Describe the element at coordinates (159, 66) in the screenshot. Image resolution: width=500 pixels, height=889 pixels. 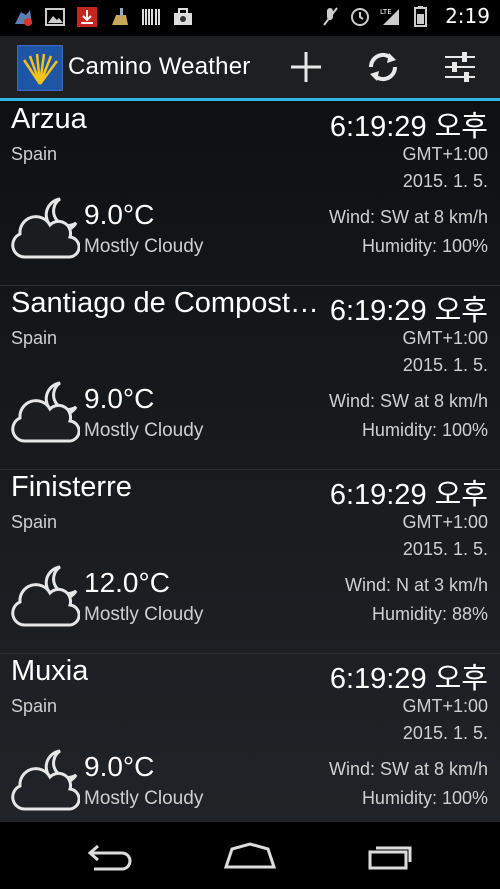
I see `app-title: Camino Weather` at that location.